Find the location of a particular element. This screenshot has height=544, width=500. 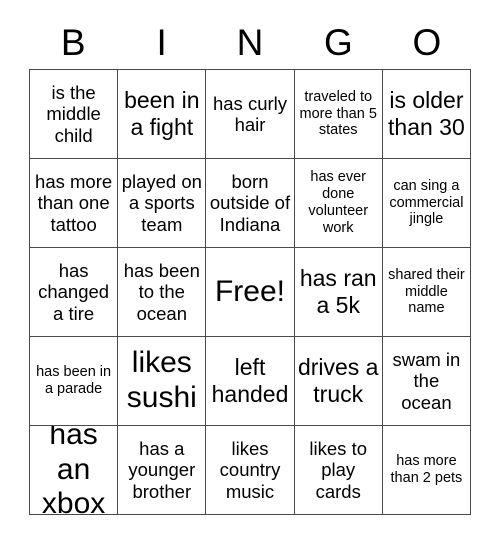

bingo-cell-label: has an xbox is located at coordinates (73, 470).